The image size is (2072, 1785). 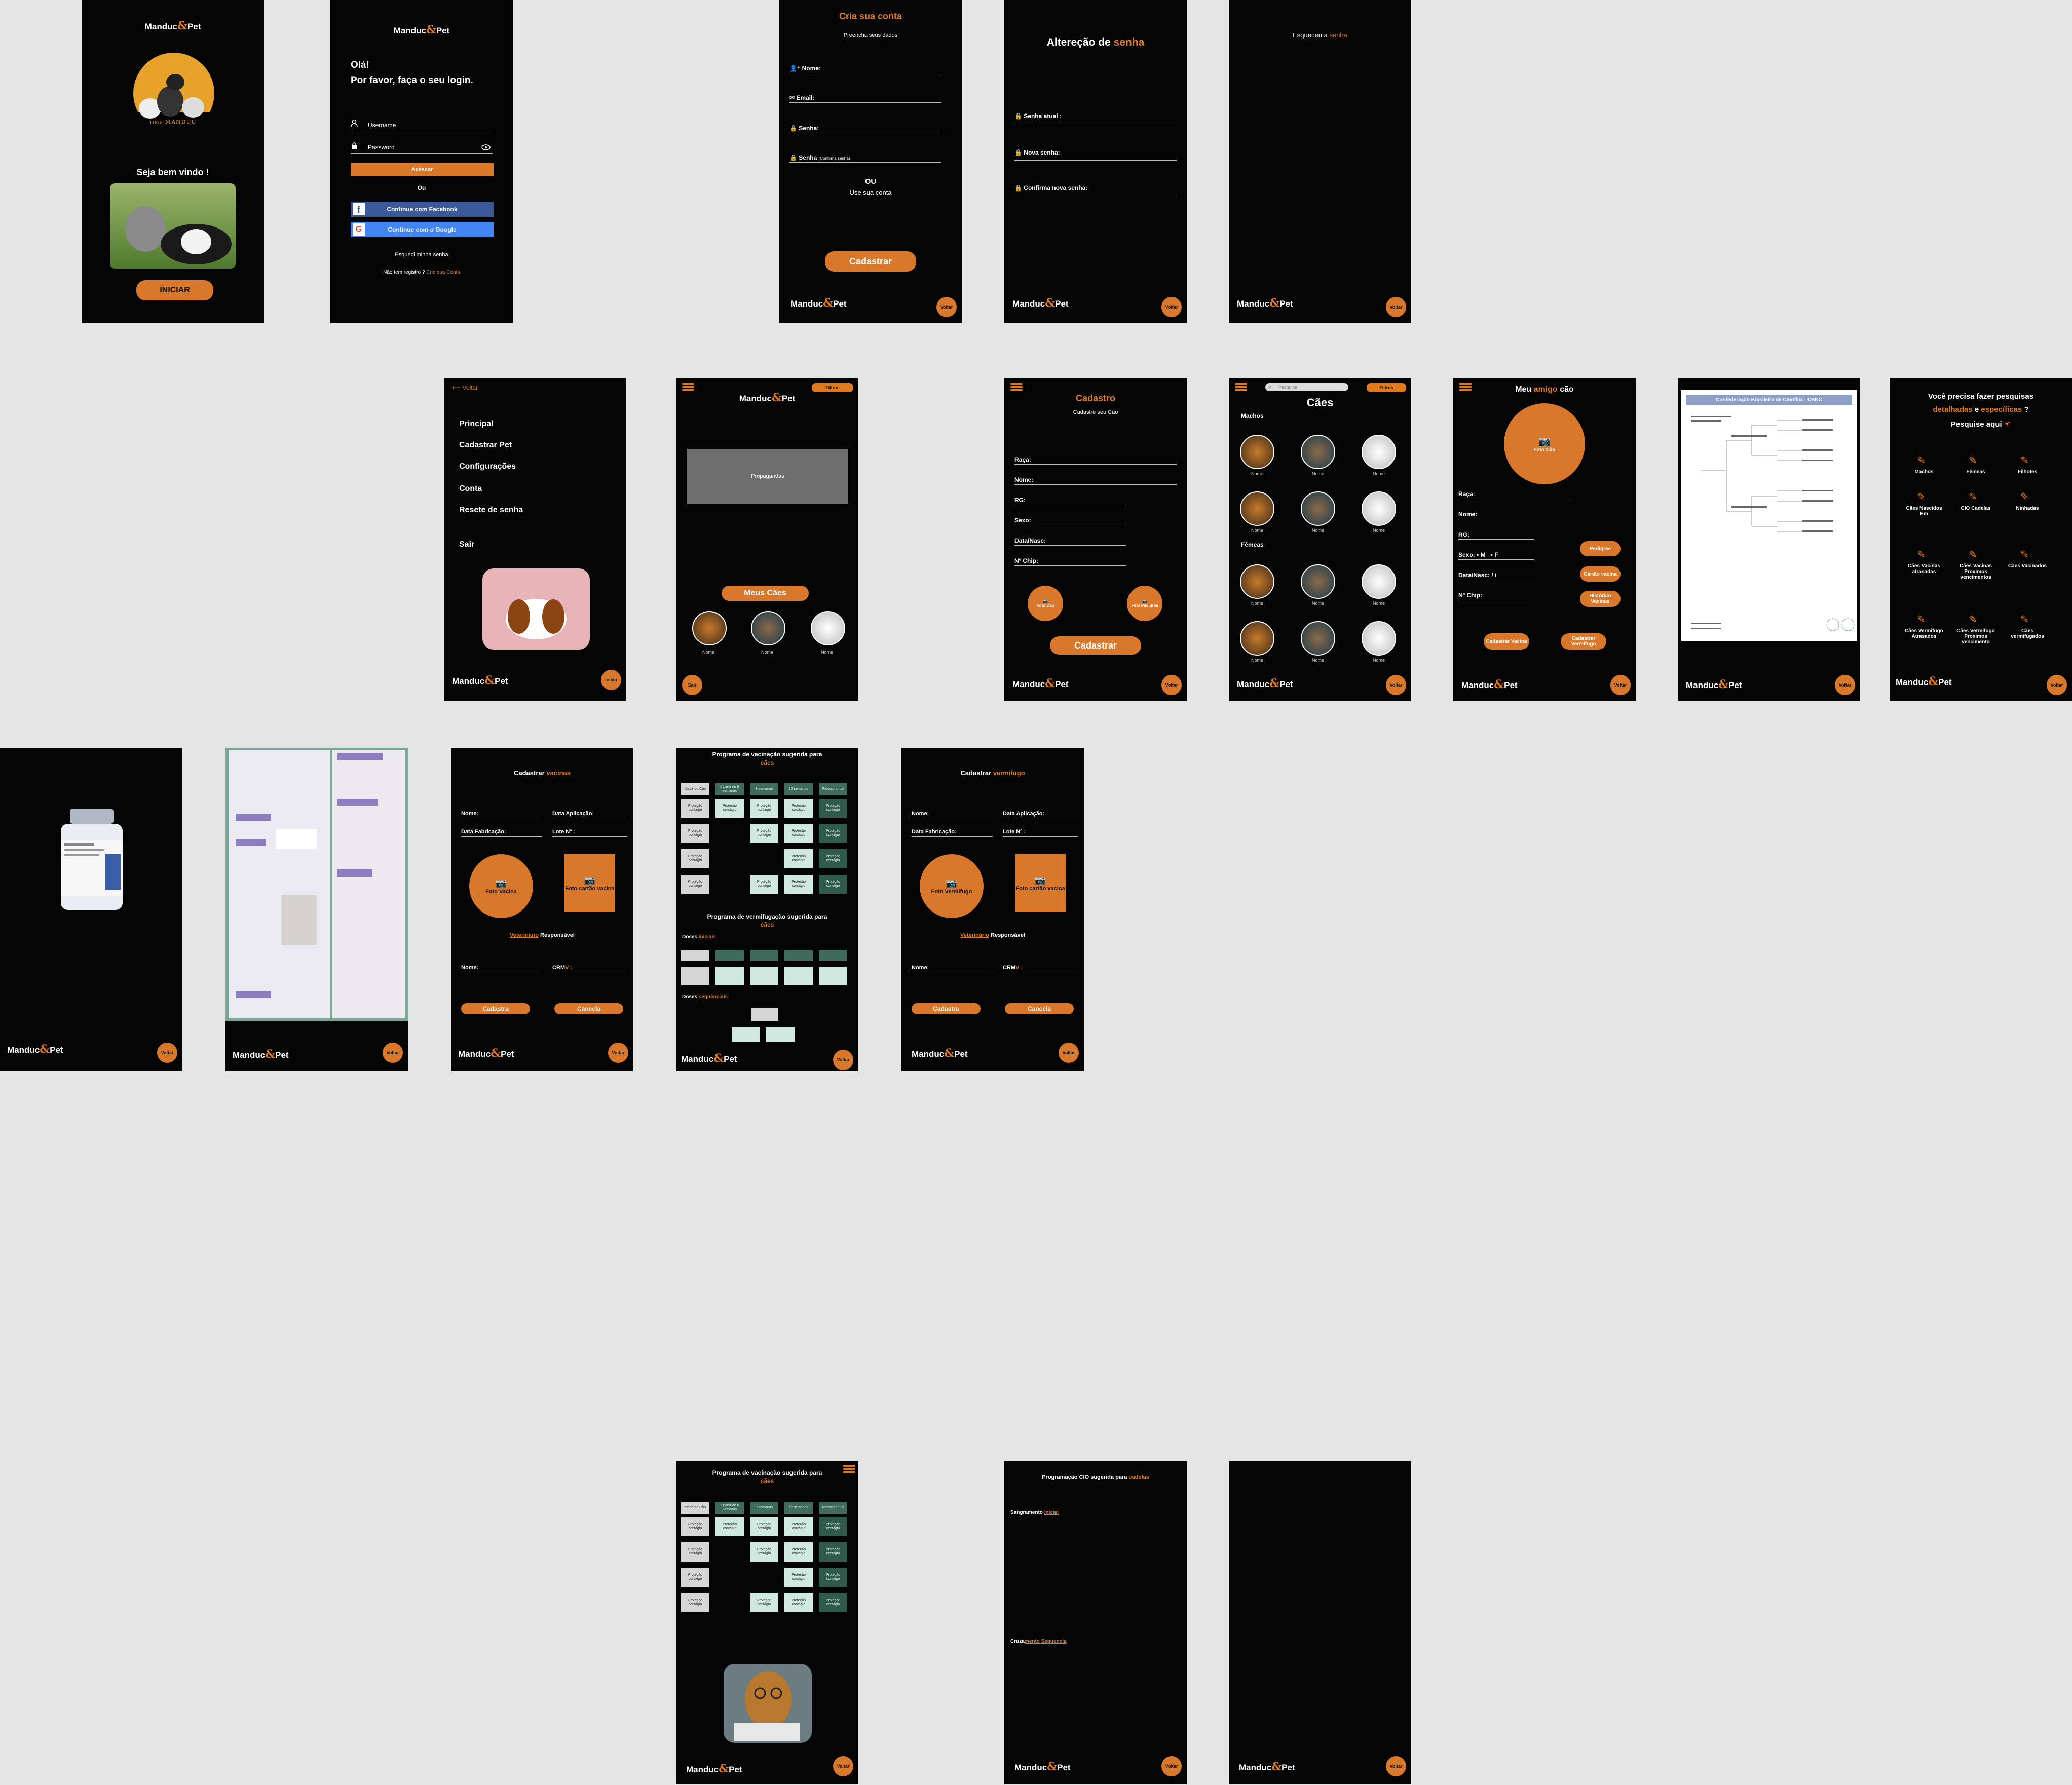 What do you see at coordinates (1306, 387) in the screenshot?
I see `search-input: Pesquisa` at bounding box center [1306, 387].